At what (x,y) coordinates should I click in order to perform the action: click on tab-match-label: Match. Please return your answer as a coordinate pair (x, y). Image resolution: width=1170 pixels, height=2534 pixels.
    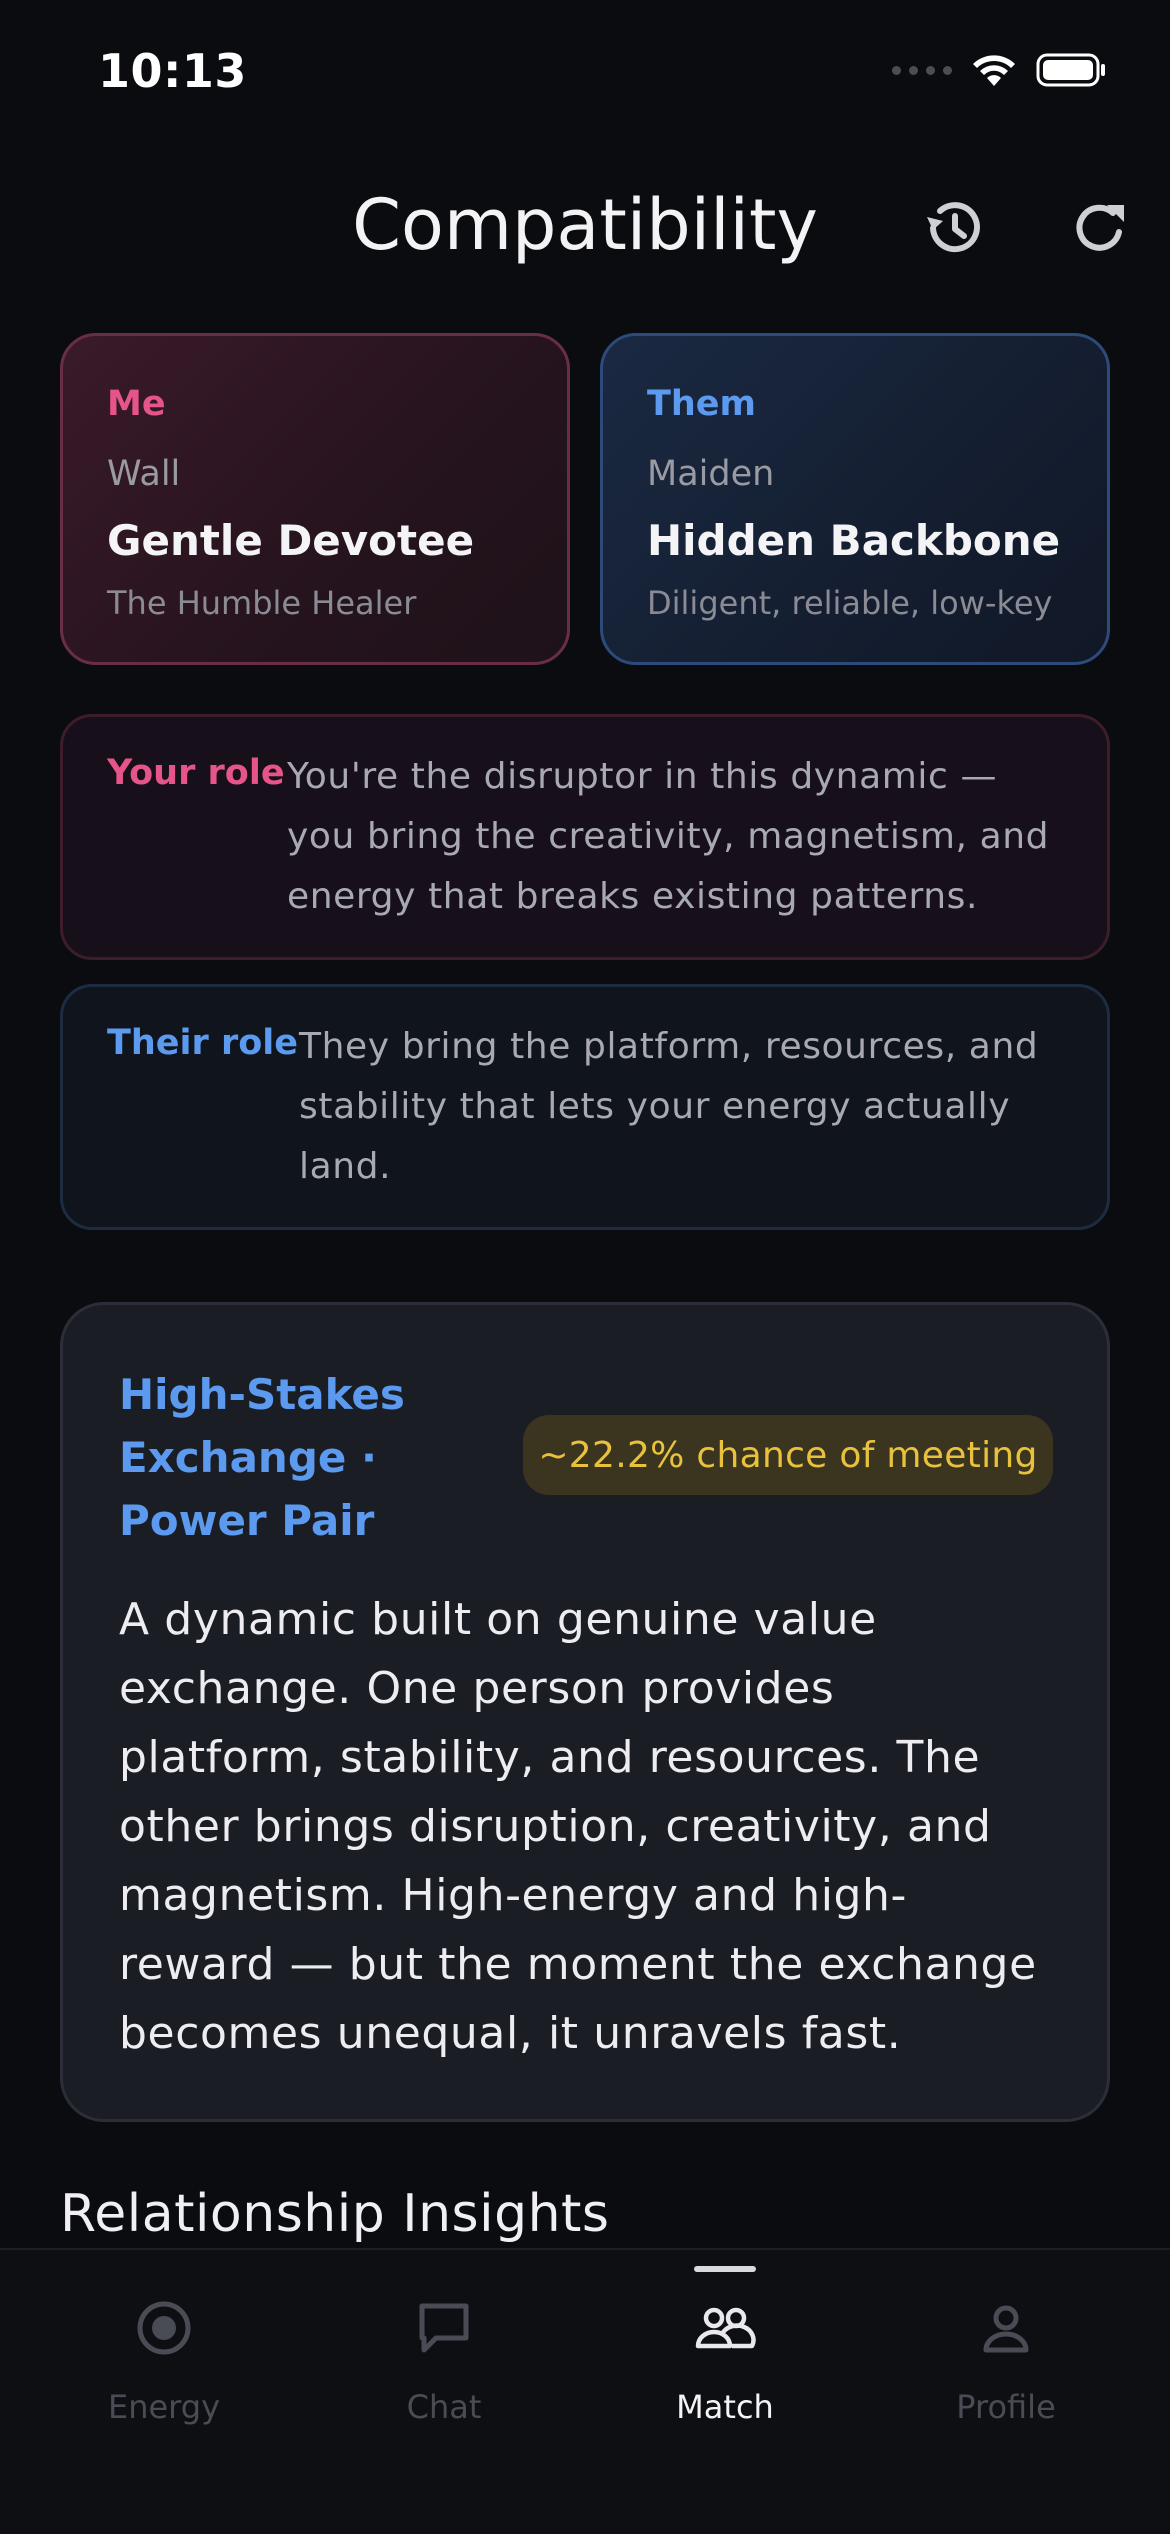
    Looking at the image, I should click on (725, 2407).